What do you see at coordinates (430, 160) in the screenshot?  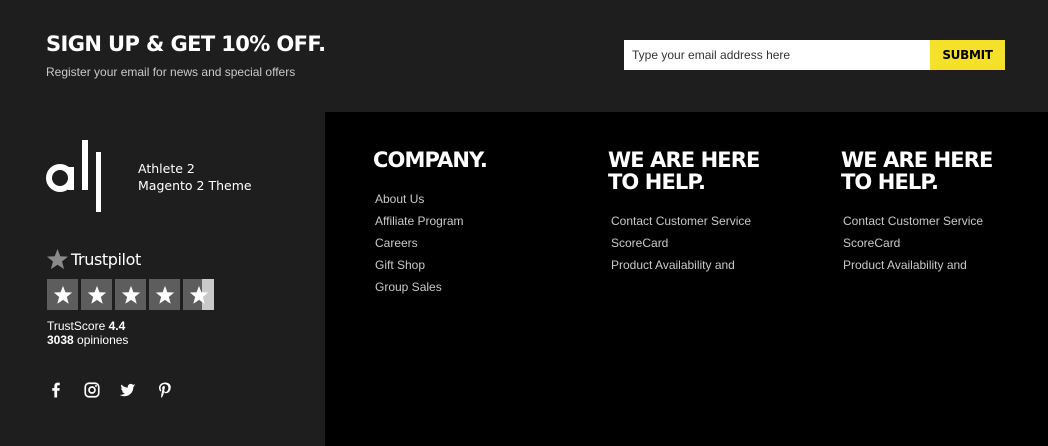 I see `company-column-title: COMPANY.` at bounding box center [430, 160].